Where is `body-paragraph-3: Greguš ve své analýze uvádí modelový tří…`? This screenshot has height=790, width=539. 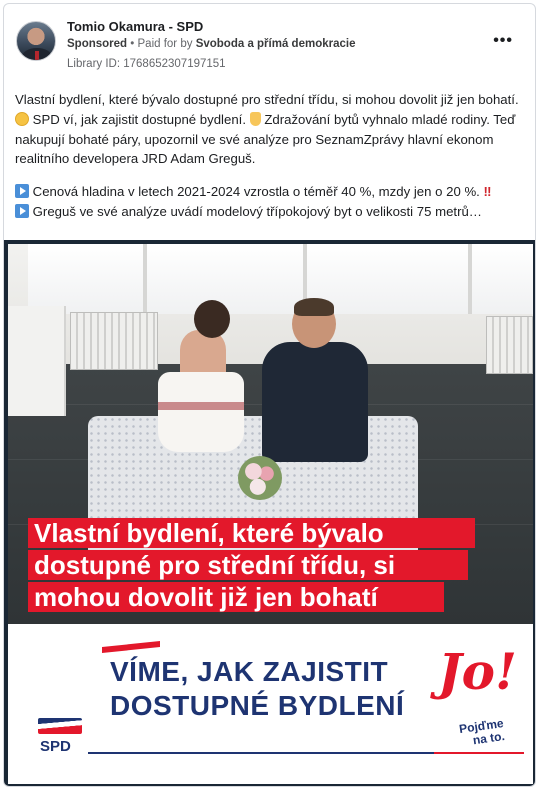
body-paragraph-3: Greguš ve své analýze uvádí modelový tří… is located at coordinates (269, 212).